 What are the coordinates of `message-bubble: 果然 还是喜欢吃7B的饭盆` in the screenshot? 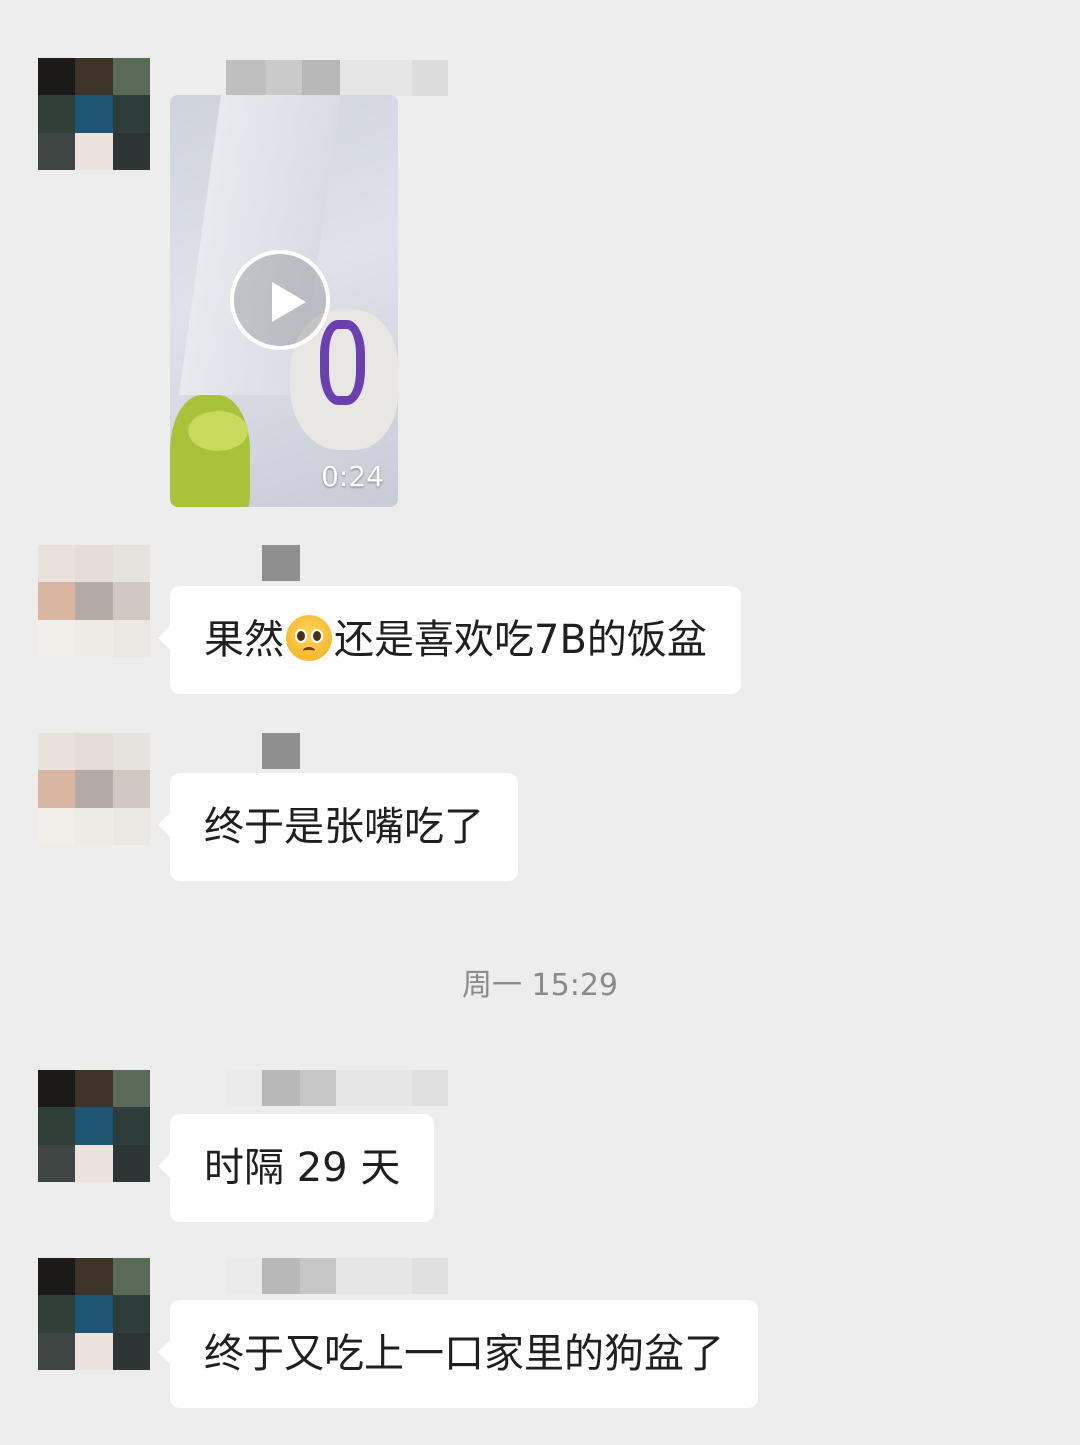 It's located at (449, 640).